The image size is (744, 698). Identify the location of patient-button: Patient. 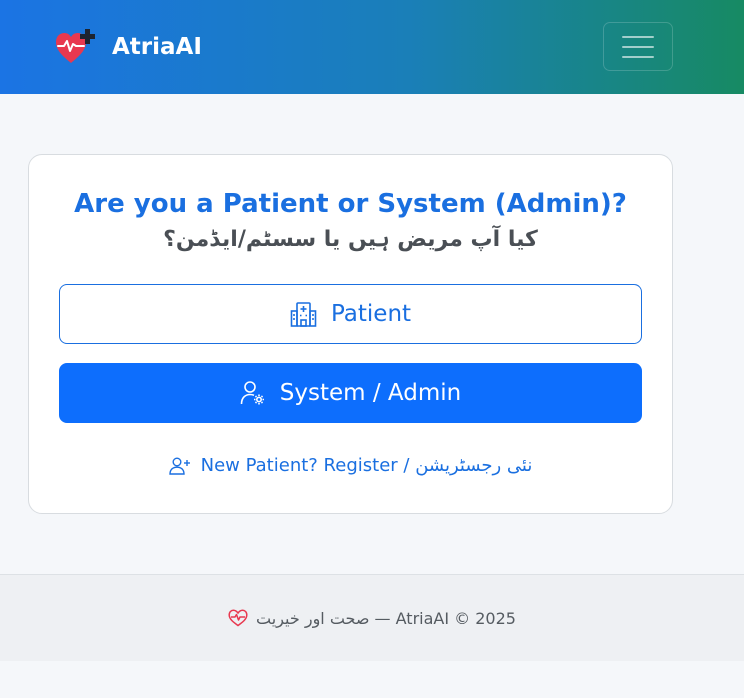
(350, 314).